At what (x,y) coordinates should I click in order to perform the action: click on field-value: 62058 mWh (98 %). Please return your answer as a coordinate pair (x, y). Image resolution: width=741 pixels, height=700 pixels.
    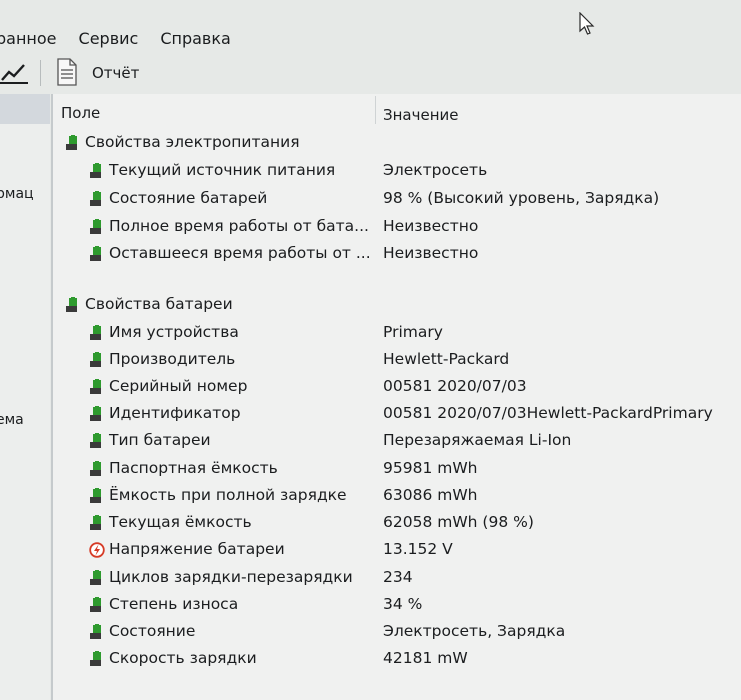
    Looking at the image, I should click on (458, 522).